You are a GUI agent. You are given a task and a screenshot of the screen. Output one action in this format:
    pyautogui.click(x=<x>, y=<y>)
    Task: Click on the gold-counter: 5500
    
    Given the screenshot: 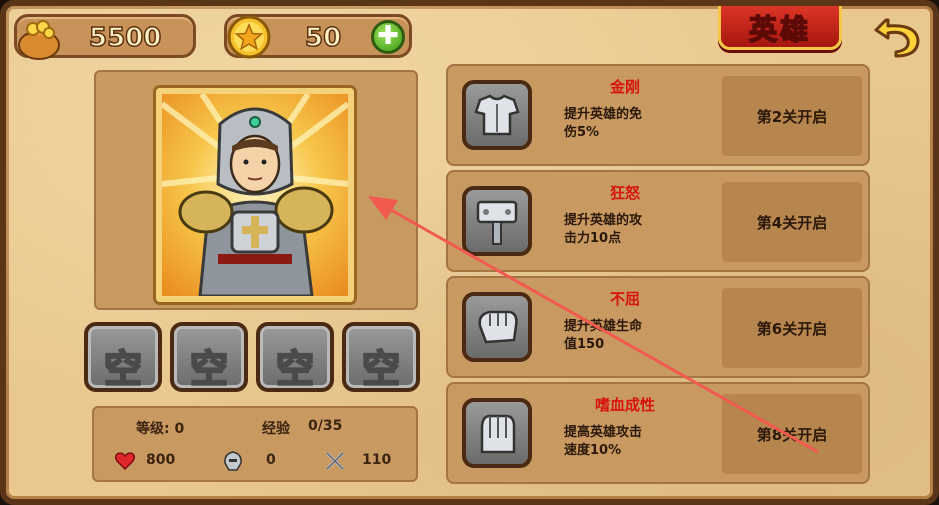 What is the action you would take?
    pyautogui.click(x=105, y=37)
    